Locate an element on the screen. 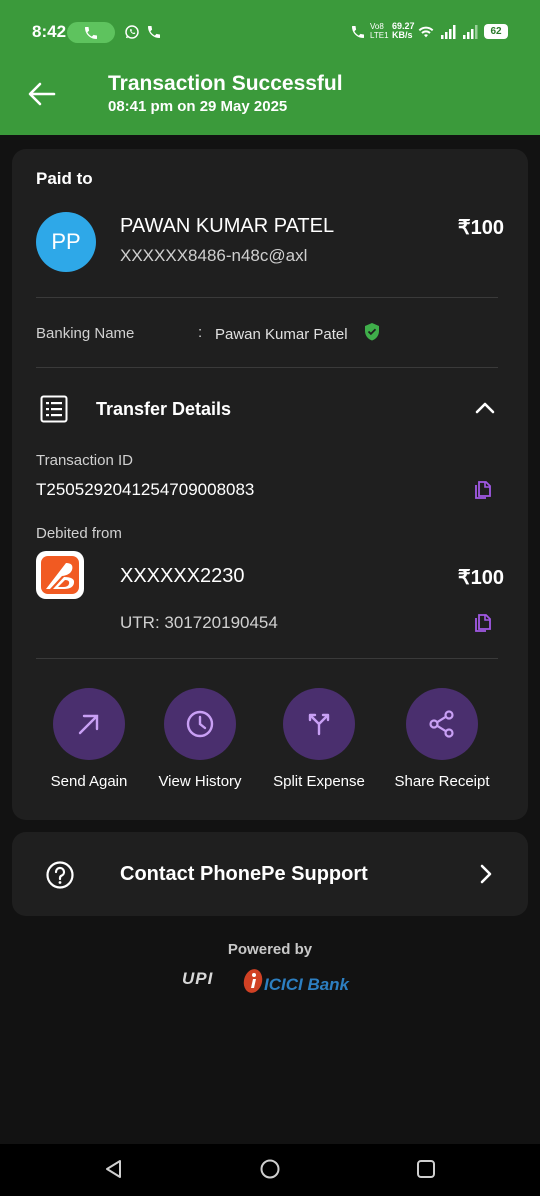 This screenshot has width=540, height=1196. speed-unit: KB/s is located at coordinates (402, 35).